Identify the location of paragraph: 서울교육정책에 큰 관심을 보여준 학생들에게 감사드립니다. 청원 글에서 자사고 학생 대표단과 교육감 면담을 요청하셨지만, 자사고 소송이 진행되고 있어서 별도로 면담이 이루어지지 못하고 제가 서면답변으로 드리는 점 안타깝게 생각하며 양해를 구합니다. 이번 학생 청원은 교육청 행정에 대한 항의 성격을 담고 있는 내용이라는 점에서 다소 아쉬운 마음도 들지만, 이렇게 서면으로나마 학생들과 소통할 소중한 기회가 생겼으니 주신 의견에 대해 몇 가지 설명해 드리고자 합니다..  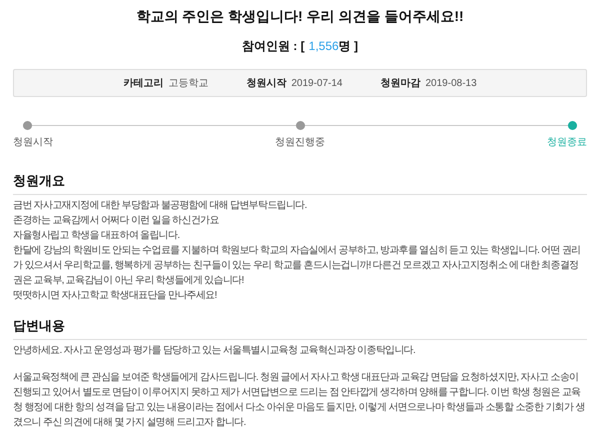
(299, 400).